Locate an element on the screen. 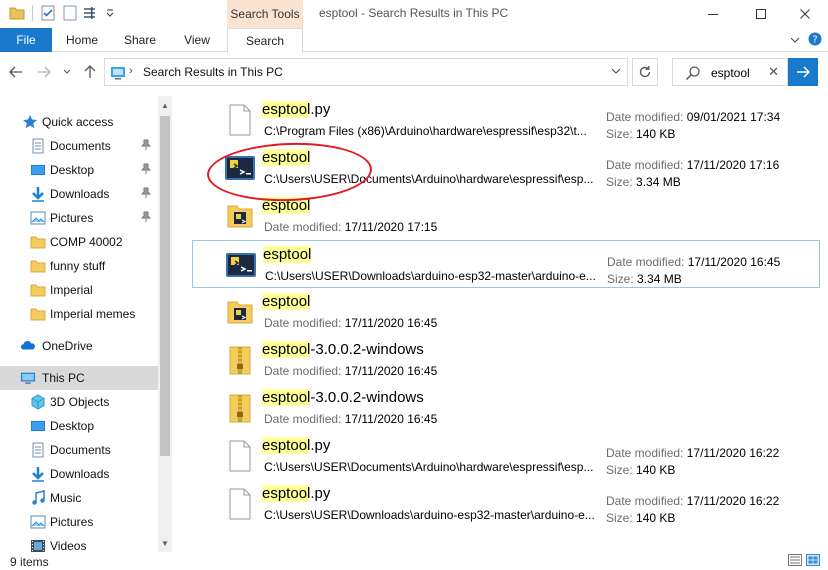 Image resolution: width=828 pixels, height=570 pixels. nav-label: Music is located at coordinates (66, 498).